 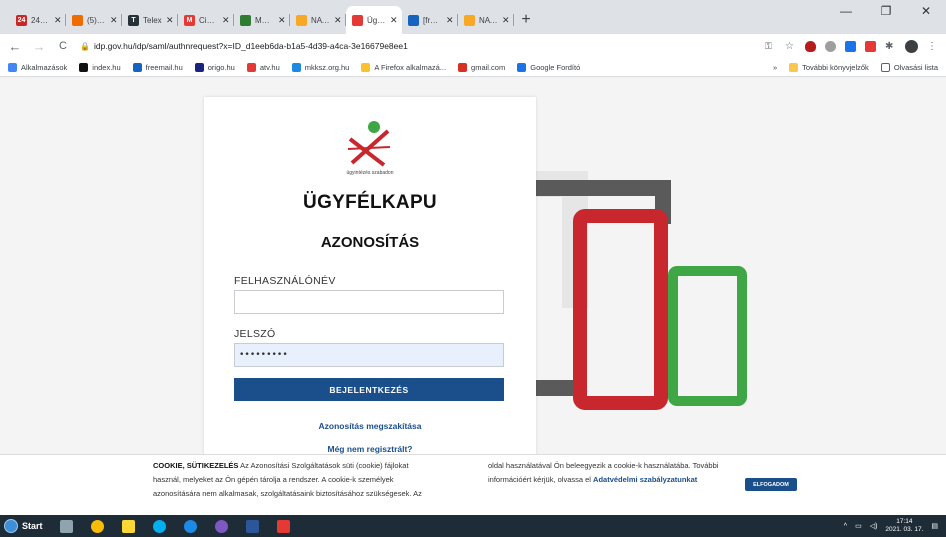 I want to click on tab-title: (5) Hírek | (, so click(x=96, y=20).